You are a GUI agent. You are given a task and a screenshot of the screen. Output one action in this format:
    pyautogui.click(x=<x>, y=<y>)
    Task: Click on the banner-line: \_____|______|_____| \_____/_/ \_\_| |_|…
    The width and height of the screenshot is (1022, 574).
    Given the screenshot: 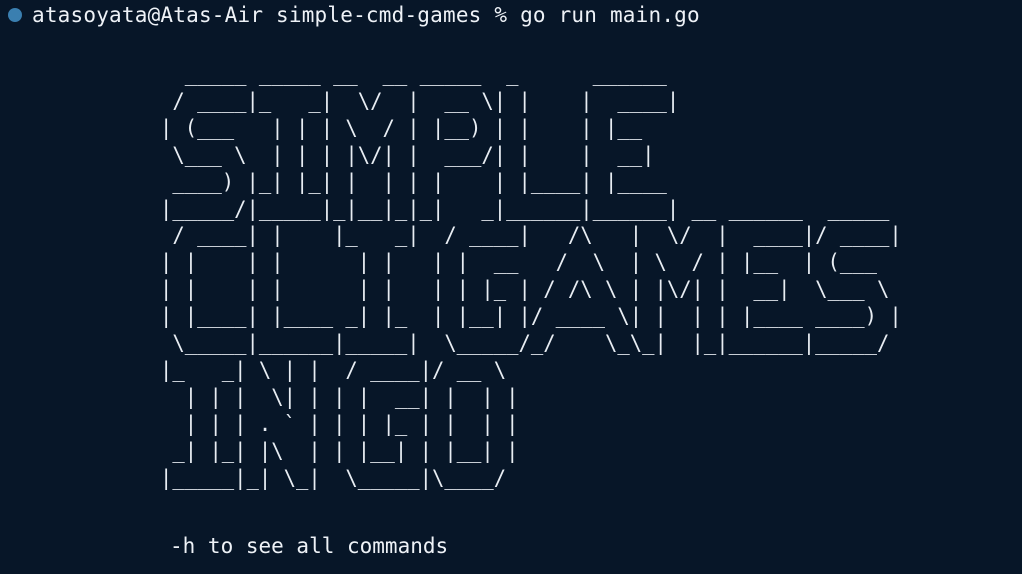 What is the action you would take?
    pyautogui.click(x=525, y=344)
    